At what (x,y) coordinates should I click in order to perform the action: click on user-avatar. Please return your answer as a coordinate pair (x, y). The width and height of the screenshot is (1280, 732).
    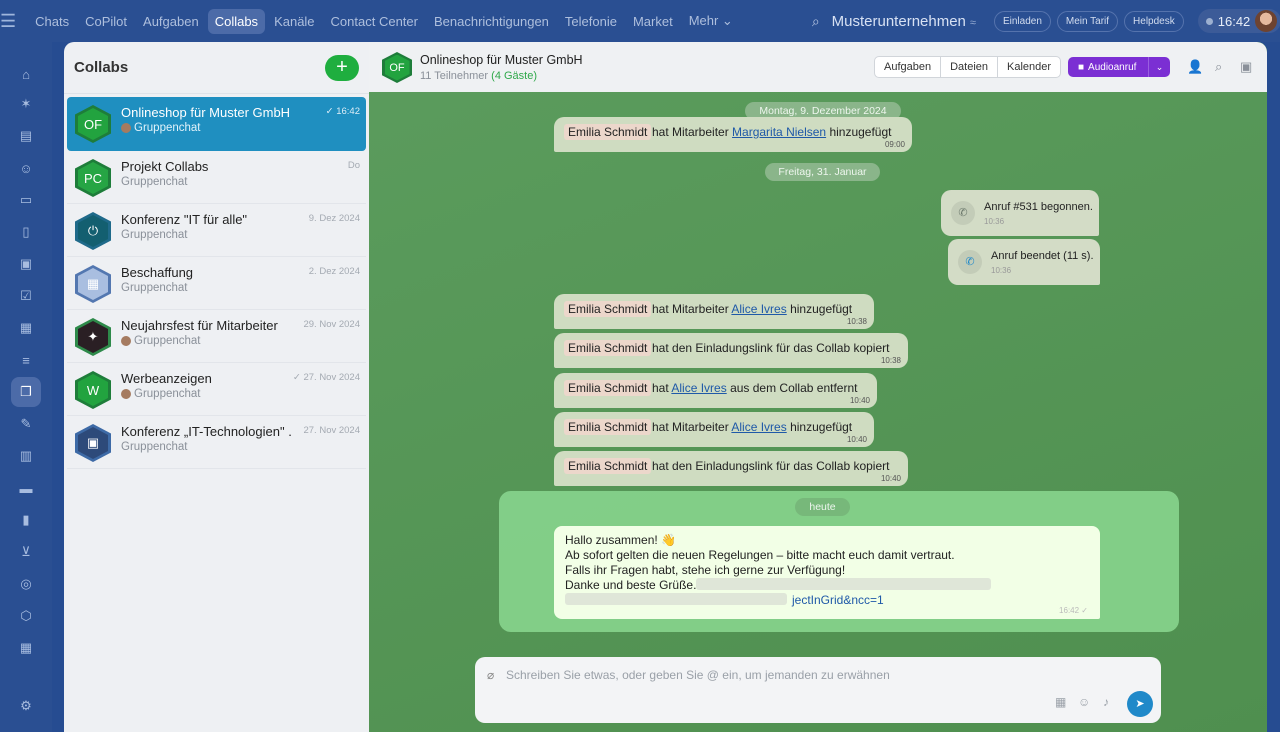
    Looking at the image, I should click on (1266, 21).